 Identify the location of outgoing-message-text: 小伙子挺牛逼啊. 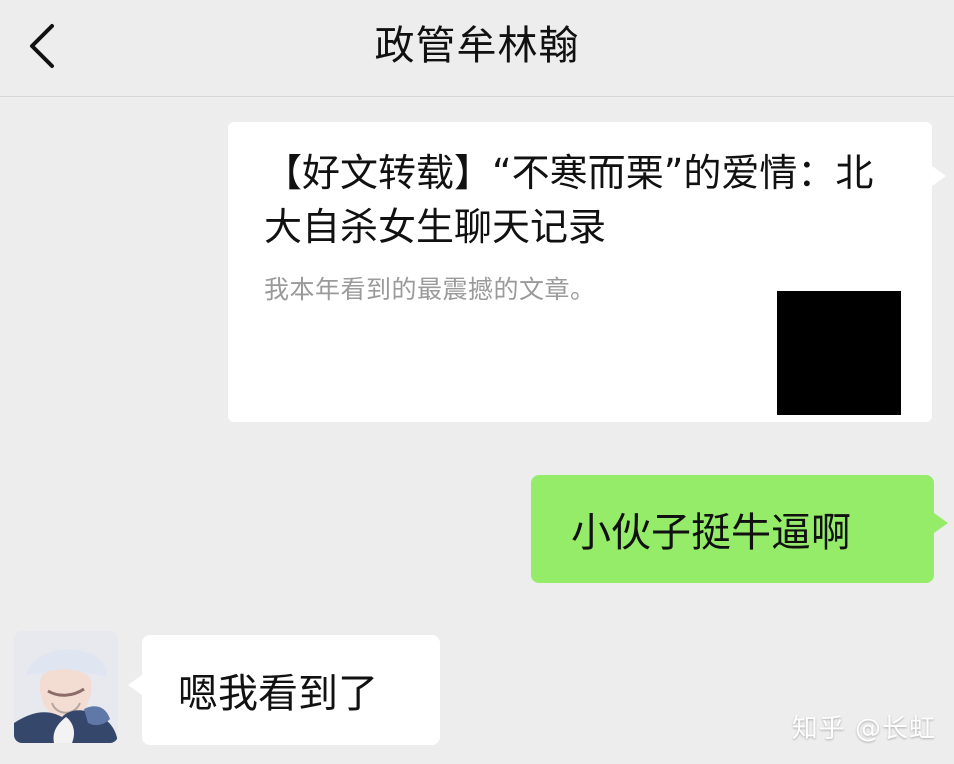
(711, 533).